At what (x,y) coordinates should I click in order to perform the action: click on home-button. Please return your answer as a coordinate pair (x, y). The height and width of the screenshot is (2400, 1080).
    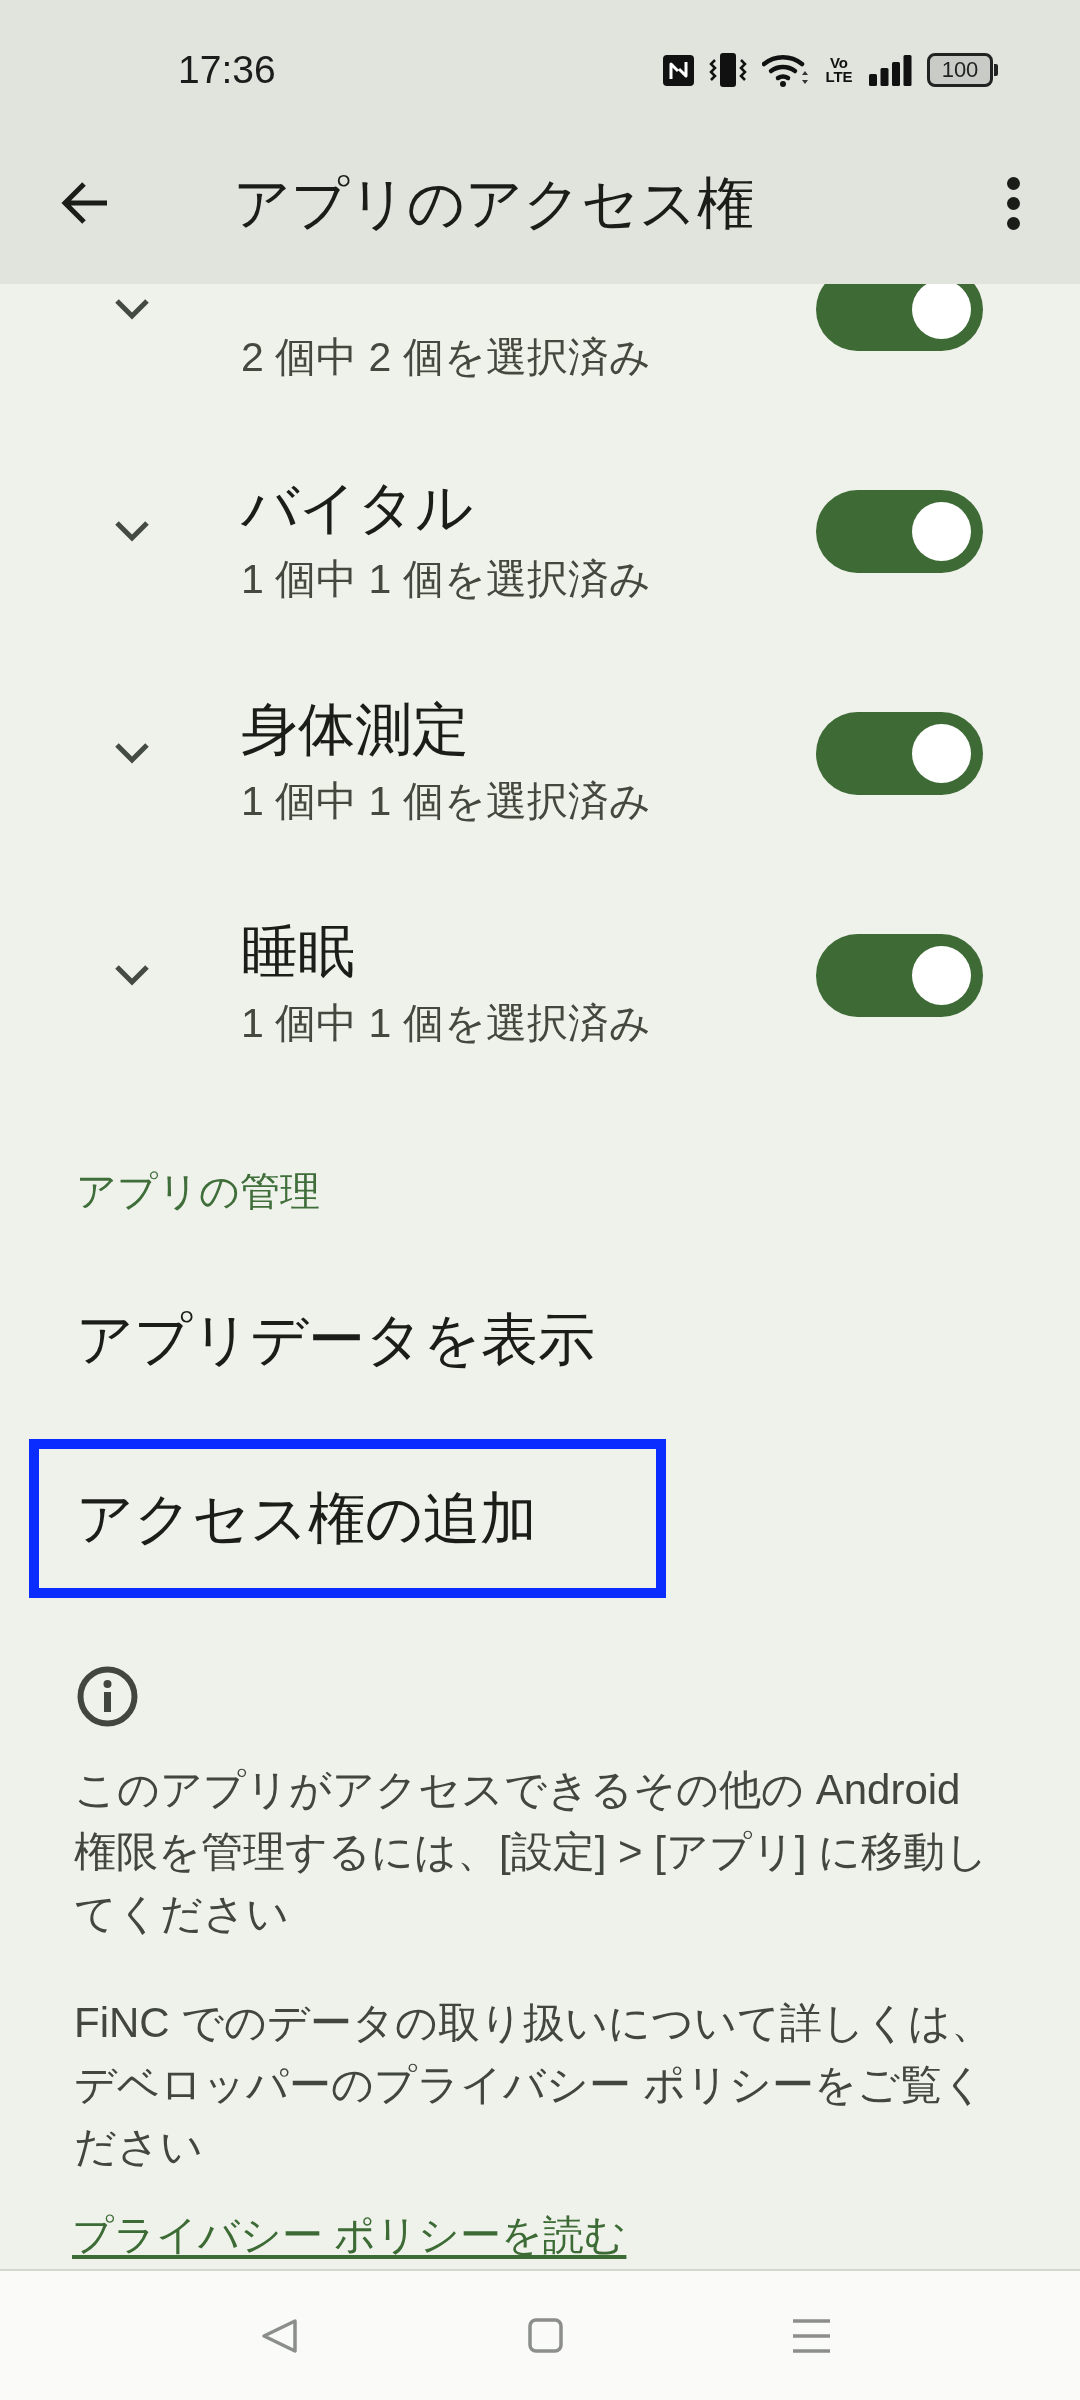
    Looking at the image, I should click on (545, 2335).